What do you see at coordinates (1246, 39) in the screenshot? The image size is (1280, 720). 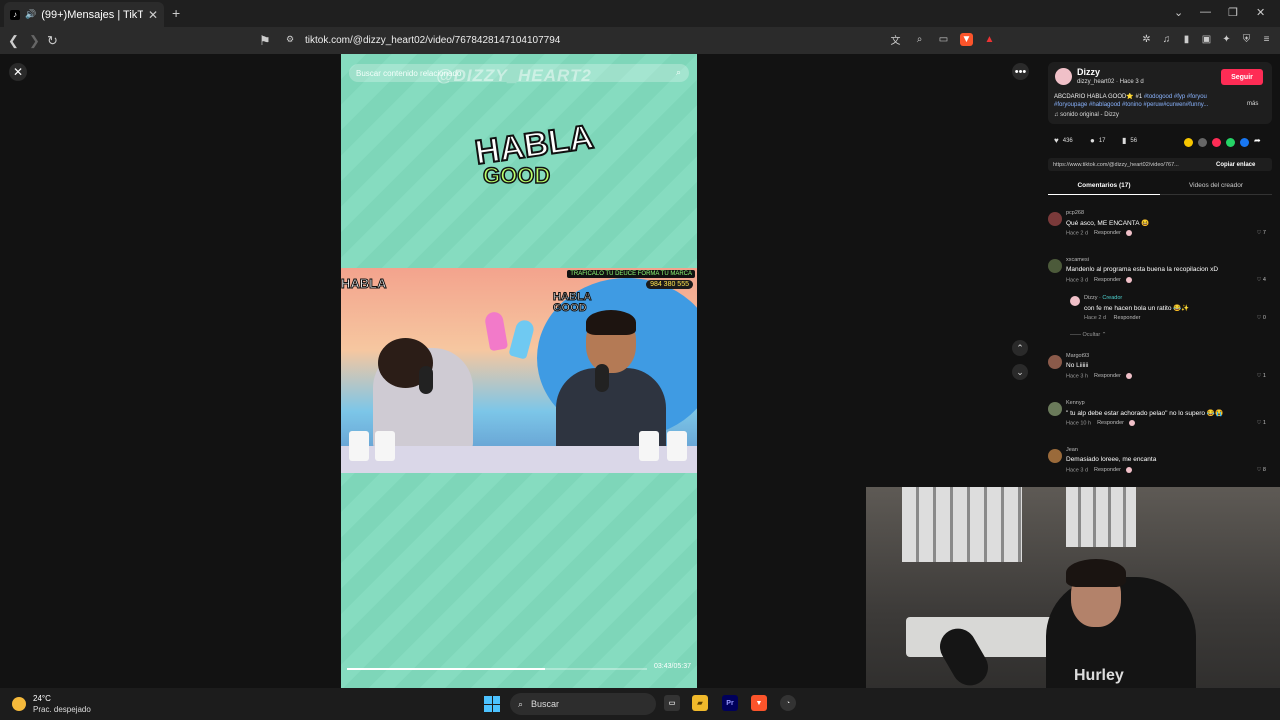 I see `vpn-icon: ⛨` at bounding box center [1246, 39].